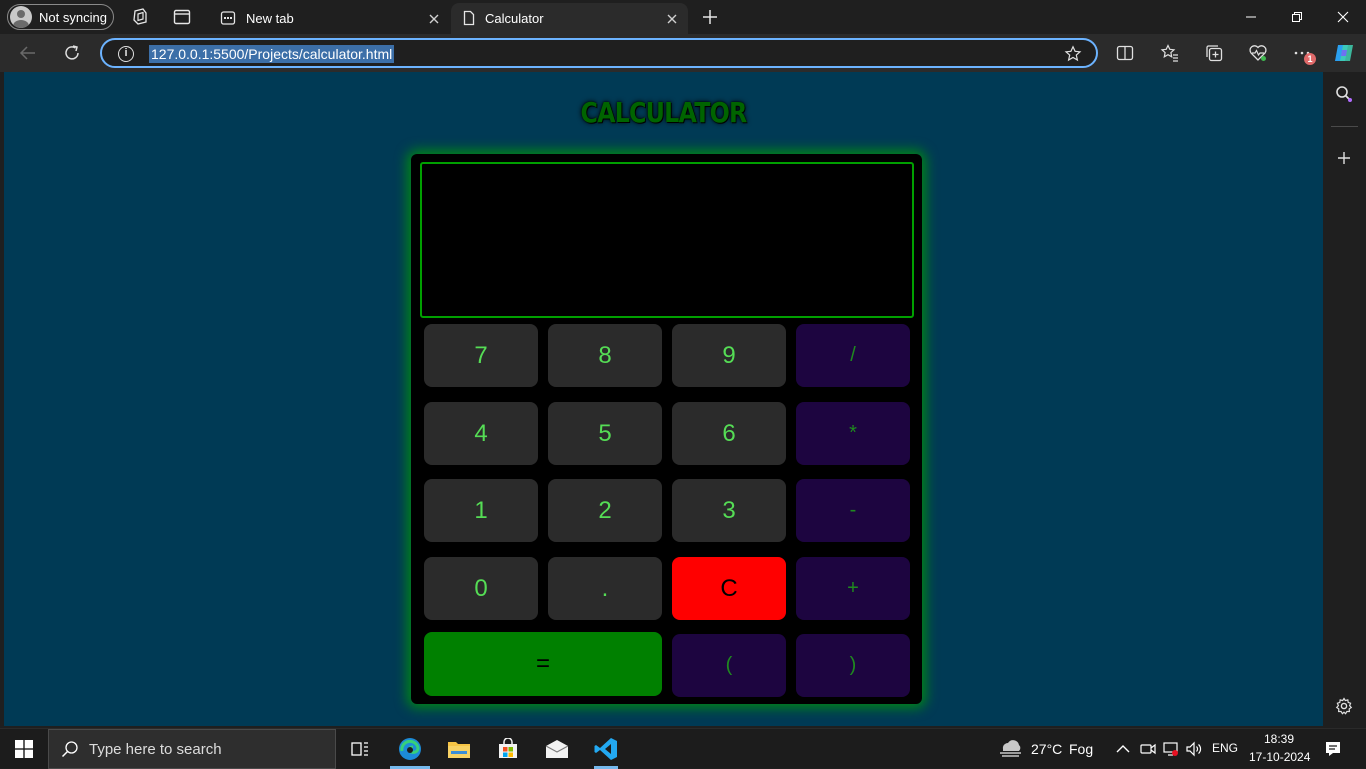 The height and width of the screenshot is (769, 1366). What do you see at coordinates (1344, 158) in the screenshot?
I see `add-sidebar-app-icon` at bounding box center [1344, 158].